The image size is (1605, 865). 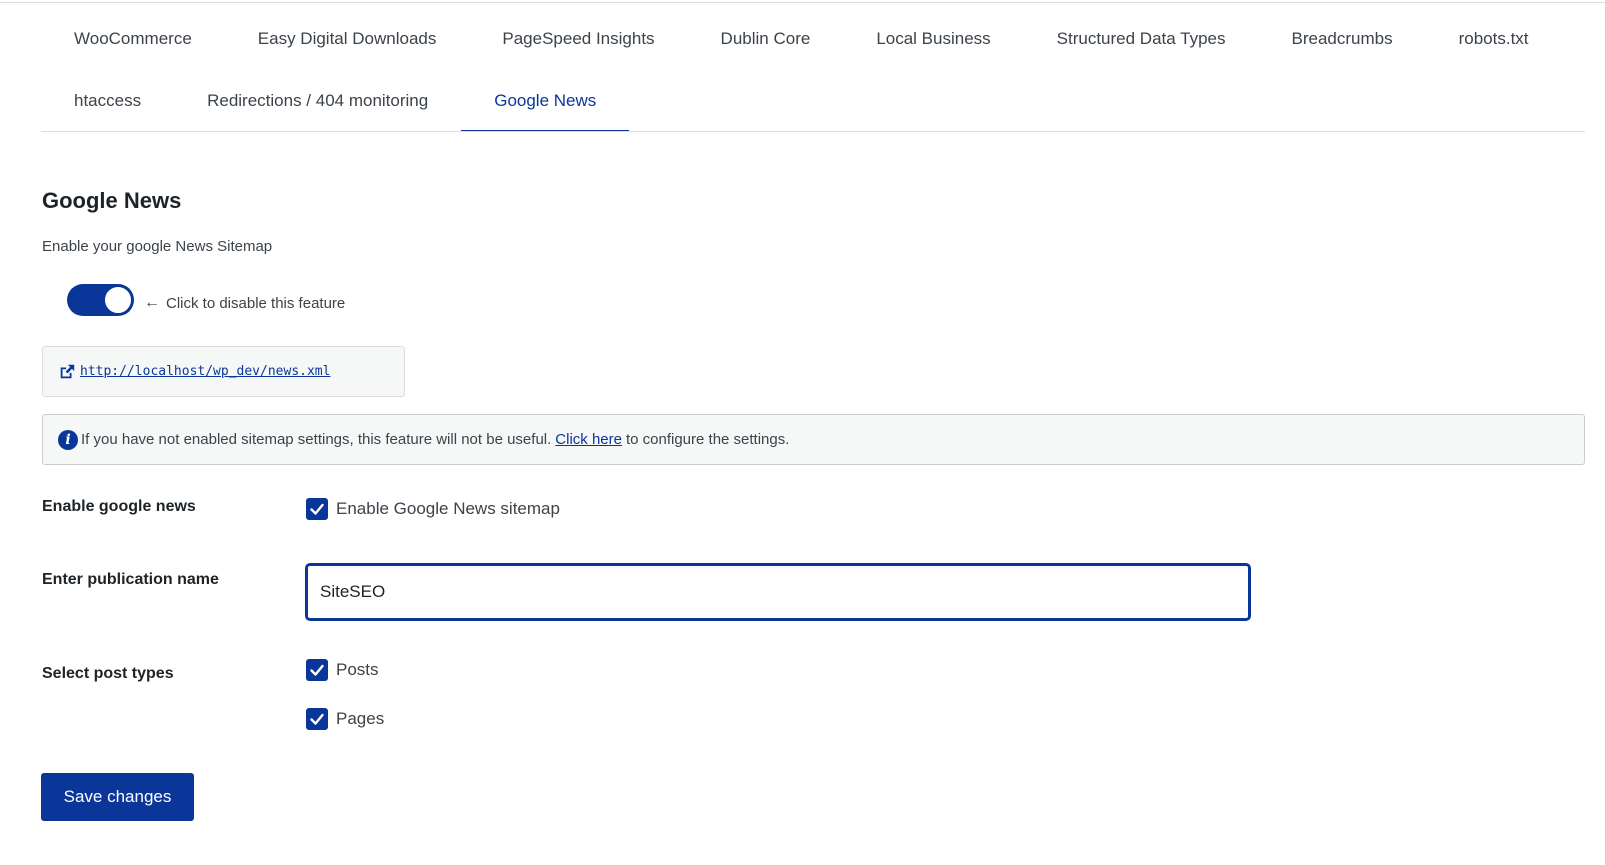 I want to click on tab-robots-txt: robots.txt, so click(x=1494, y=39).